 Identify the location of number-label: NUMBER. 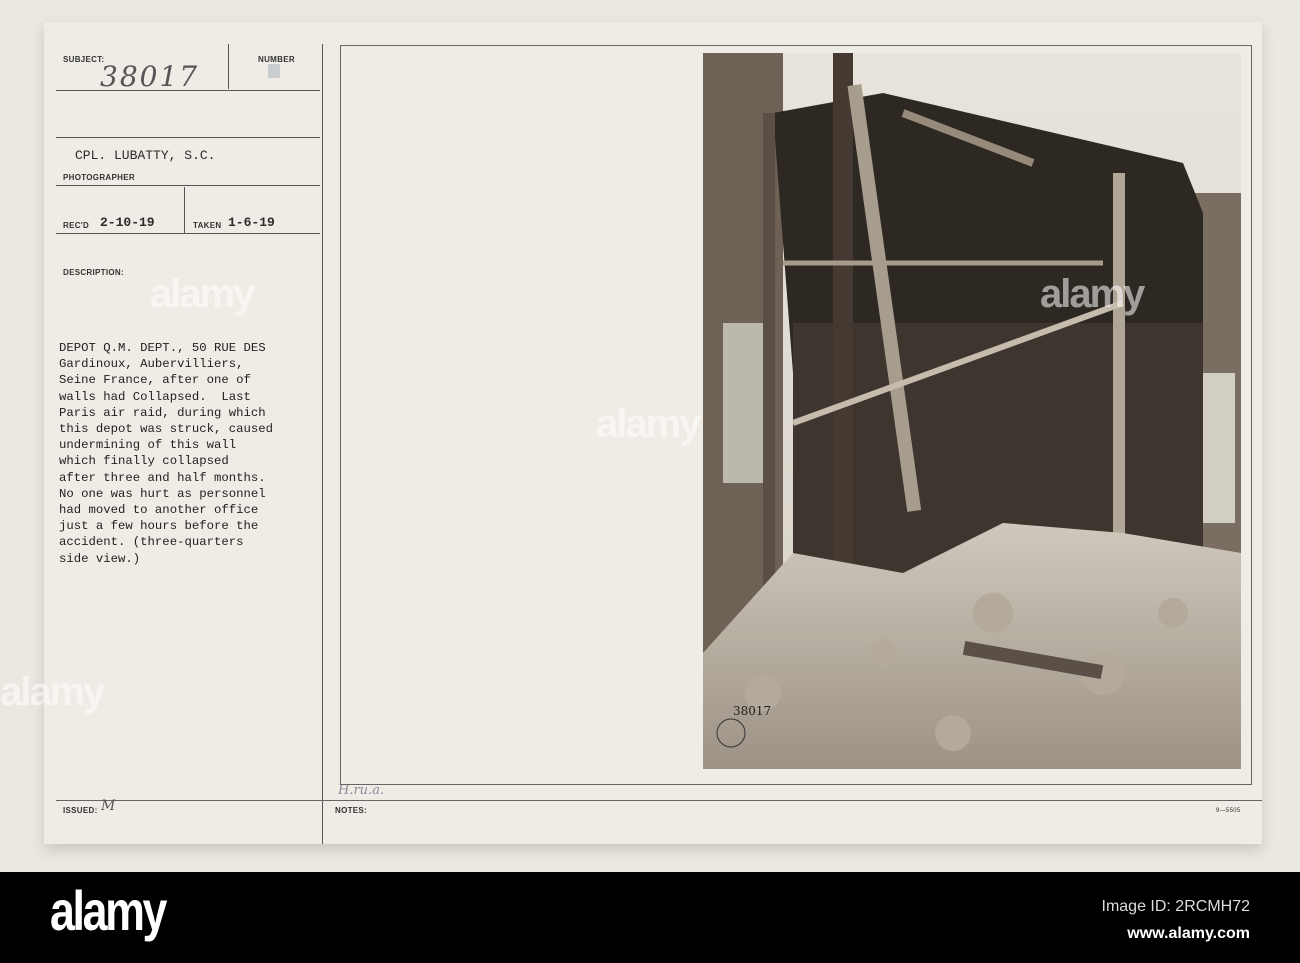
(276, 59).